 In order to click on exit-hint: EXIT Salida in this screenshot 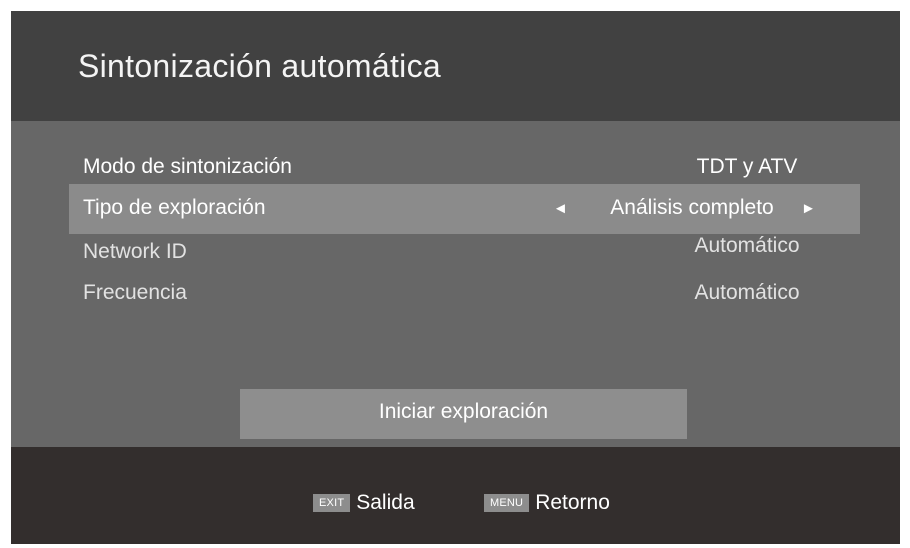, I will do `click(364, 503)`.